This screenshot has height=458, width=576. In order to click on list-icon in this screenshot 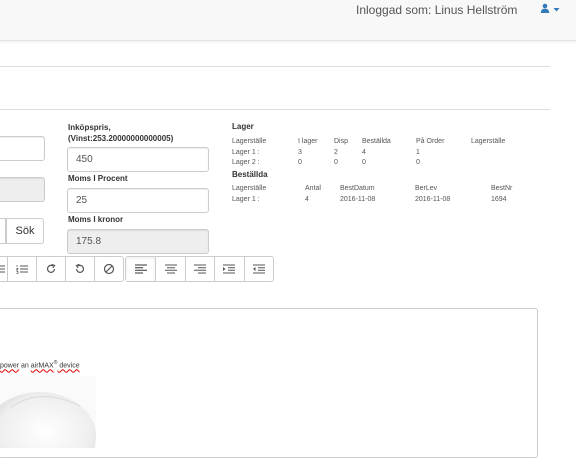, I will do `click(2, 269)`.